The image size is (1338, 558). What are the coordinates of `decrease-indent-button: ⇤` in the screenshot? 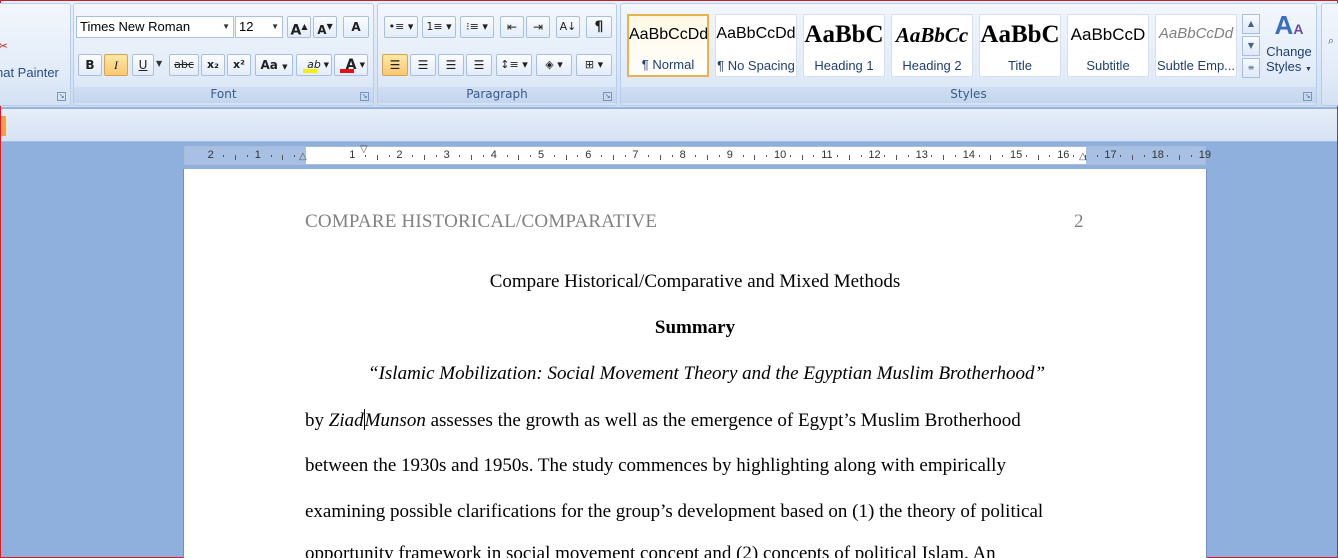 It's located at (512, 27).